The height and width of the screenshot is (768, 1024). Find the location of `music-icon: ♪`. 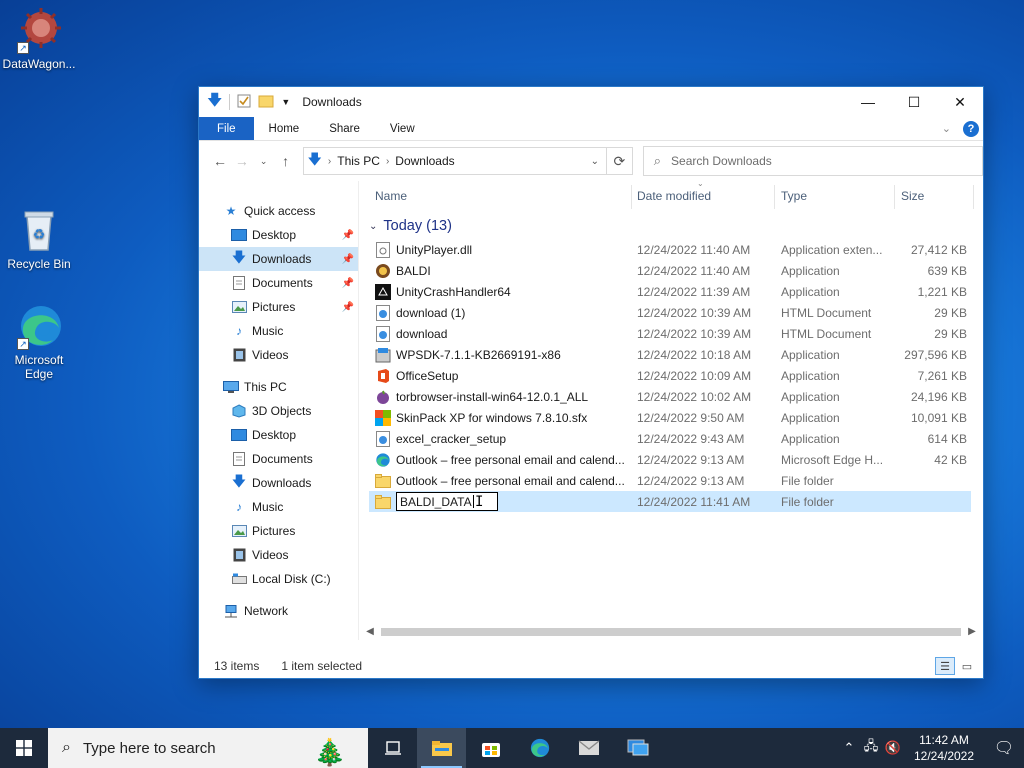

music-icon: ♪ is located at coordinates (239, 507).